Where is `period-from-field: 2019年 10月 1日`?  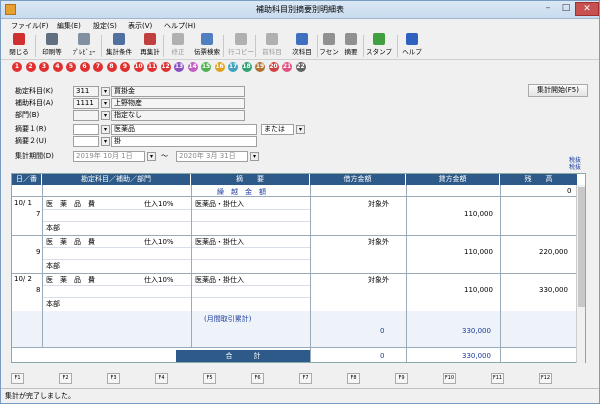
period-from-field: 2019年 10月 1日 is located at coordinates (109, 156).